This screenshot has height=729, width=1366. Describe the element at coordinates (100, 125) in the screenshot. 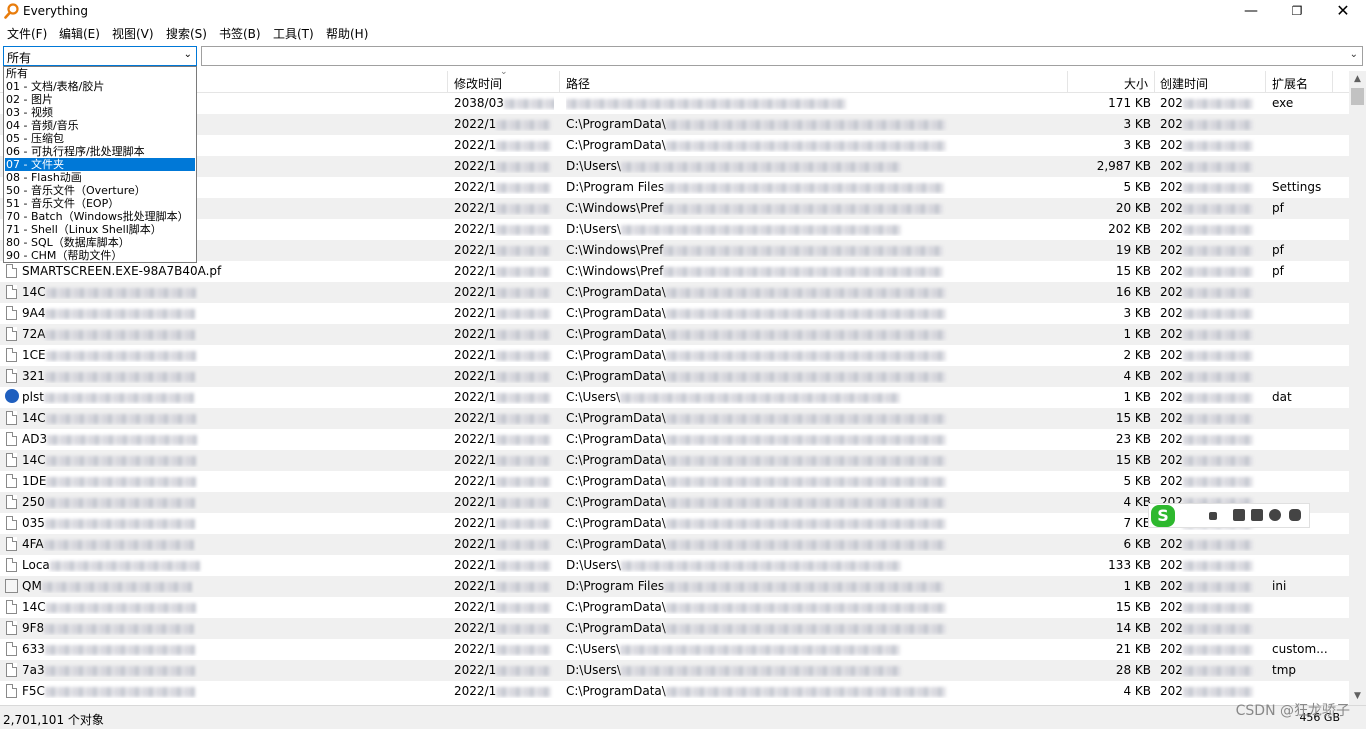

I see `filter-option: 04 - 音频/音乐` at that location.